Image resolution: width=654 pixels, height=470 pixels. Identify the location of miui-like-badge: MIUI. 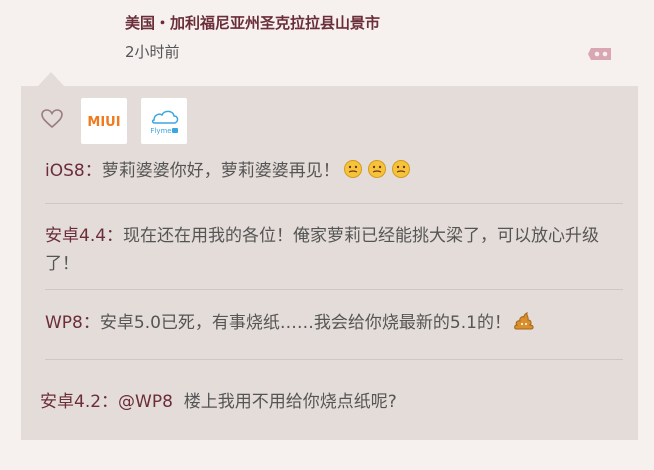
(104, 121).